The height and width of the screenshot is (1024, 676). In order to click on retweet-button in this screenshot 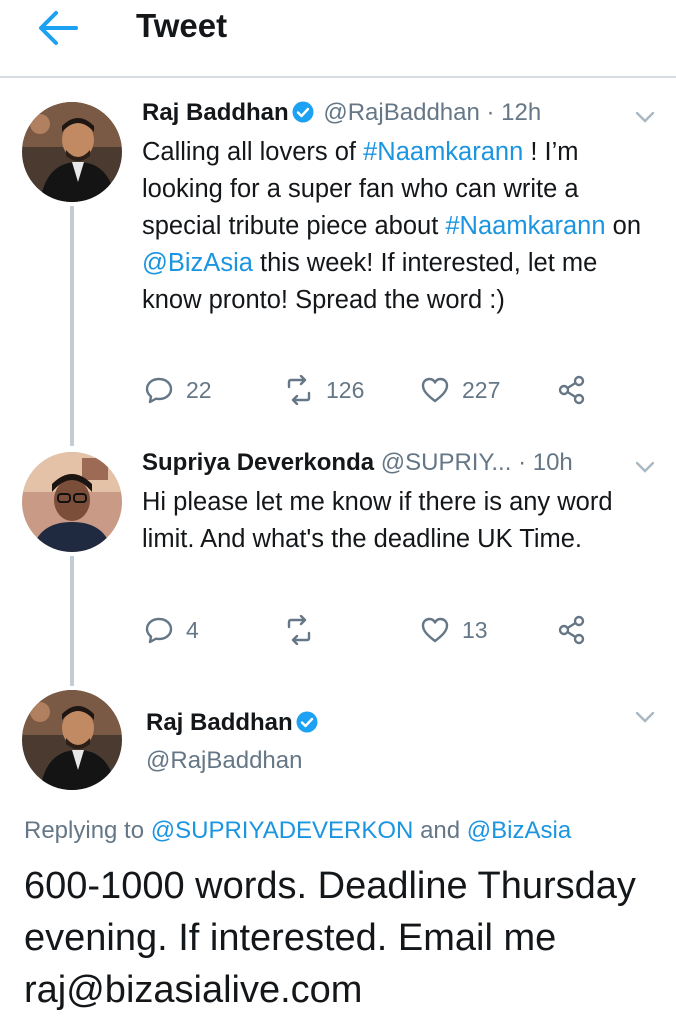, I will do `click(299, 630)`.